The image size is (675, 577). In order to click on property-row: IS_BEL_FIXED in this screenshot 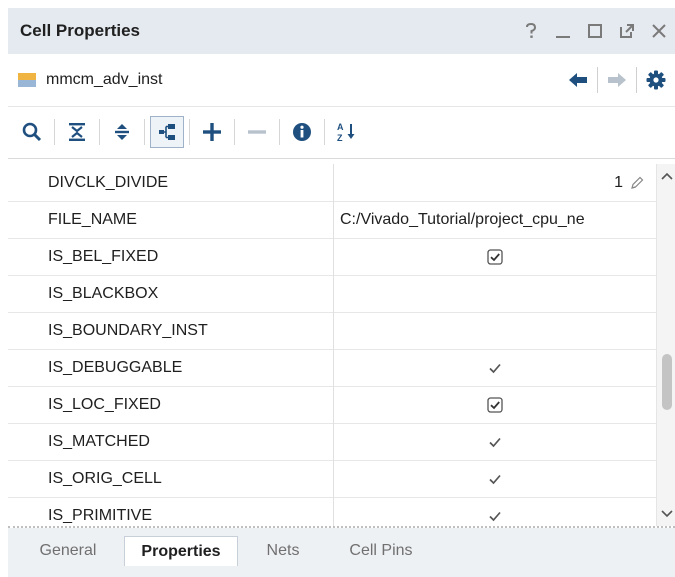, I will do `click(332, 257)`.